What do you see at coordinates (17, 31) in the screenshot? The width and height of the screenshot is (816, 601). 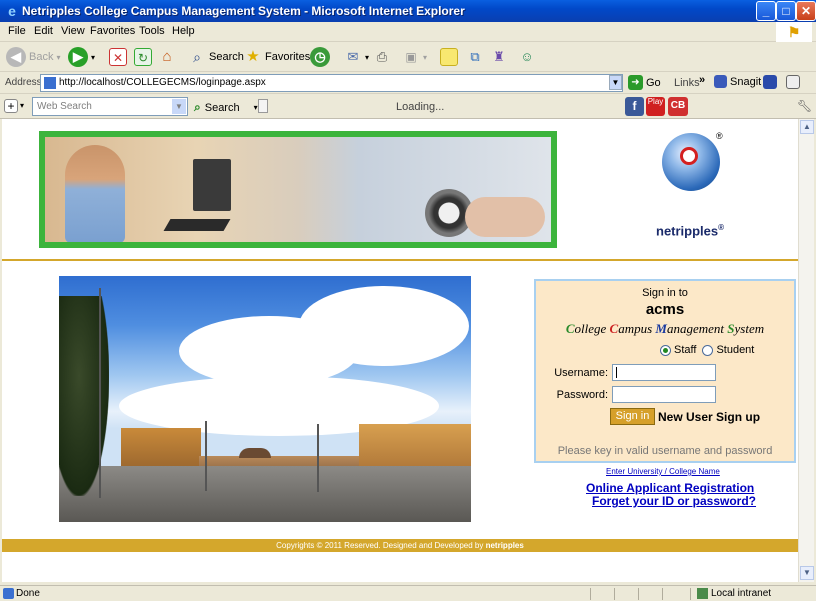 I see `menu-file: File` at bounding box center [17, 31].